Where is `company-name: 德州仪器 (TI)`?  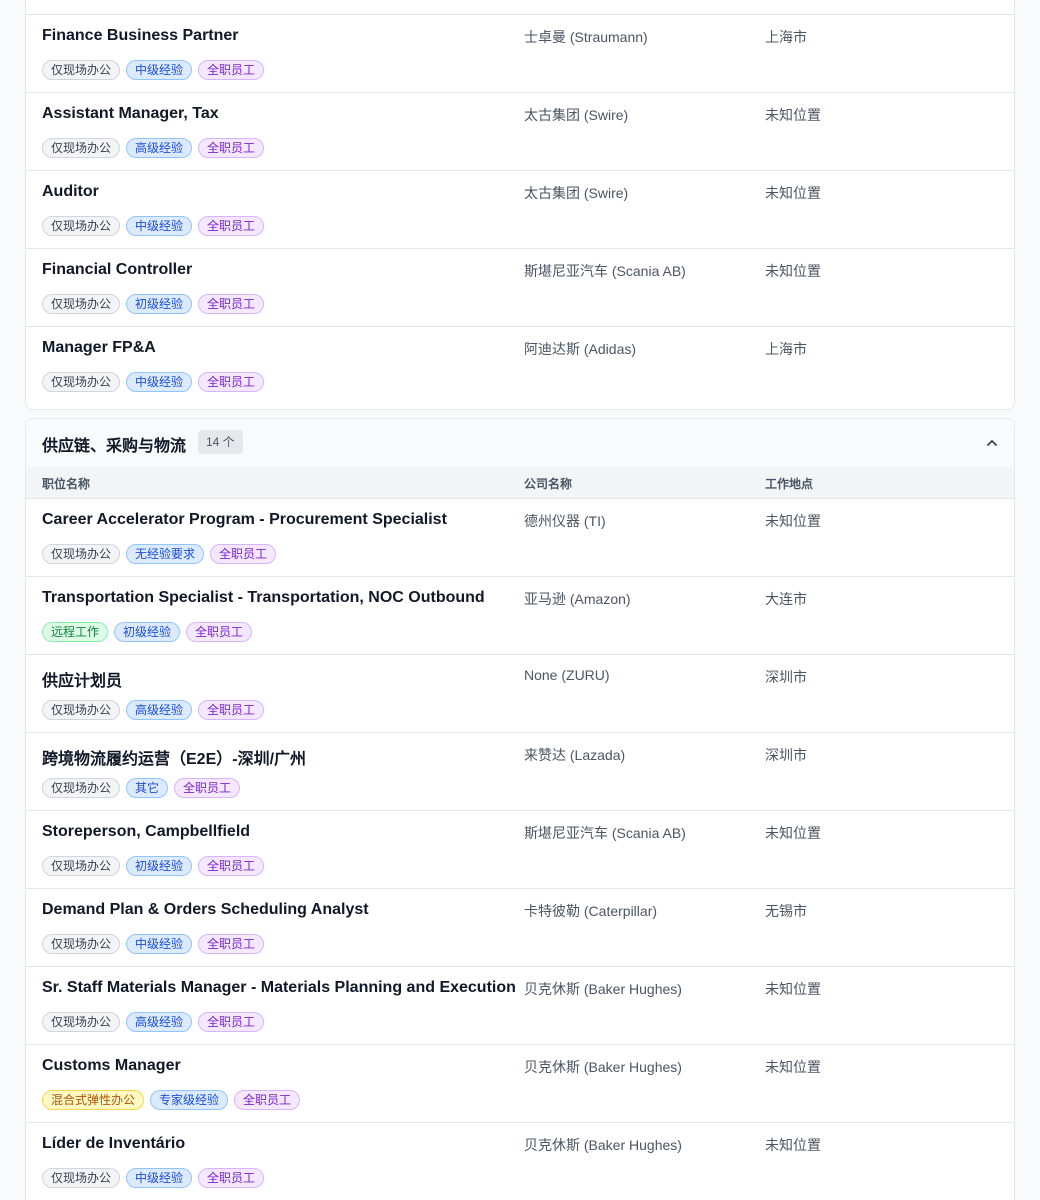 company-name: 德州仪器 (TI) is located at coordinates (565, 521).